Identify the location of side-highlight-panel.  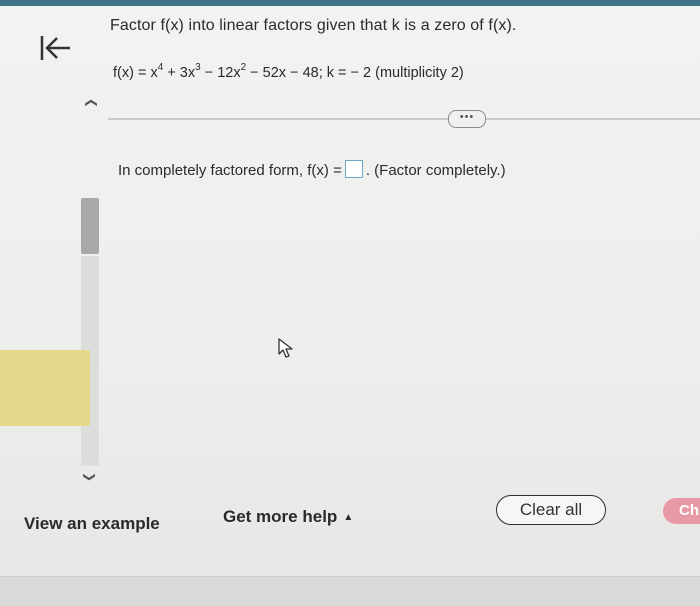
(45, 388).